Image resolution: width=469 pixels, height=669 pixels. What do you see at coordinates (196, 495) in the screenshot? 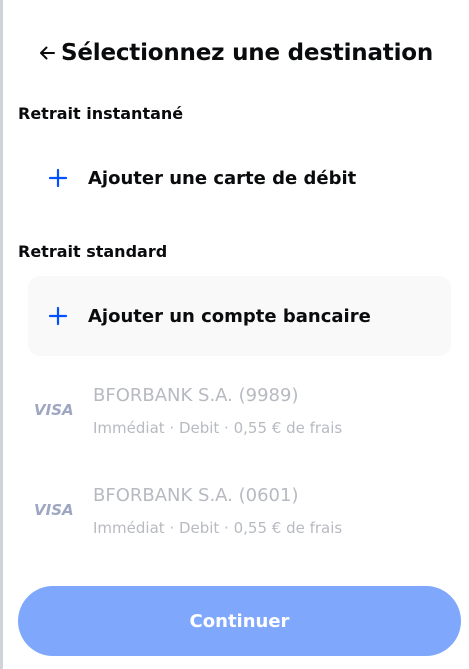
I see `account-name: BFORBANK S.A. (0601)` at bounding box center [196, 495].